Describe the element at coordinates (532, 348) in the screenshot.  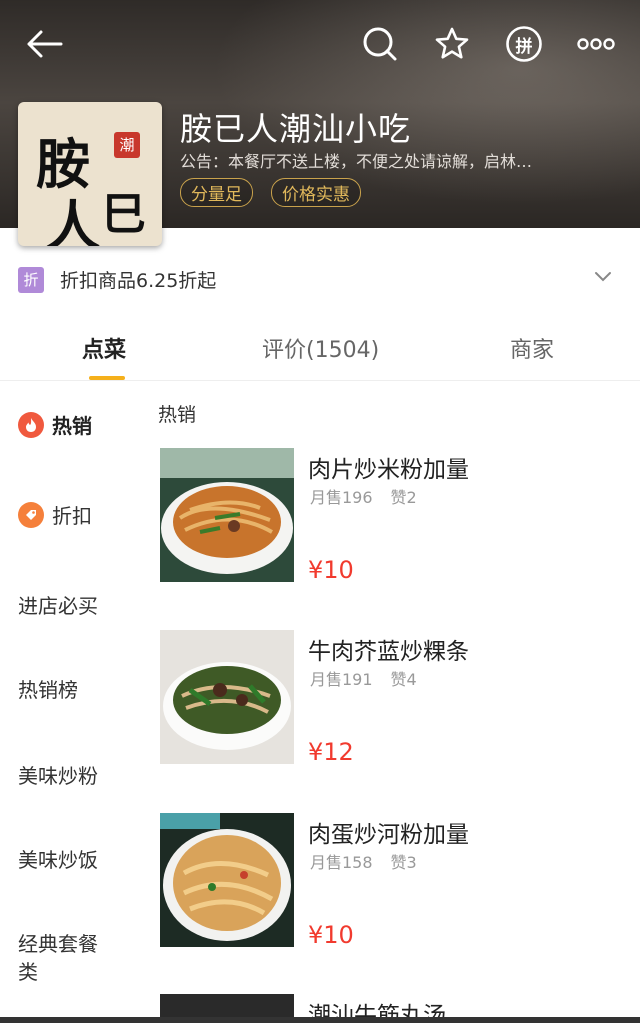
I see `tab-merchant: 商家` at that location.